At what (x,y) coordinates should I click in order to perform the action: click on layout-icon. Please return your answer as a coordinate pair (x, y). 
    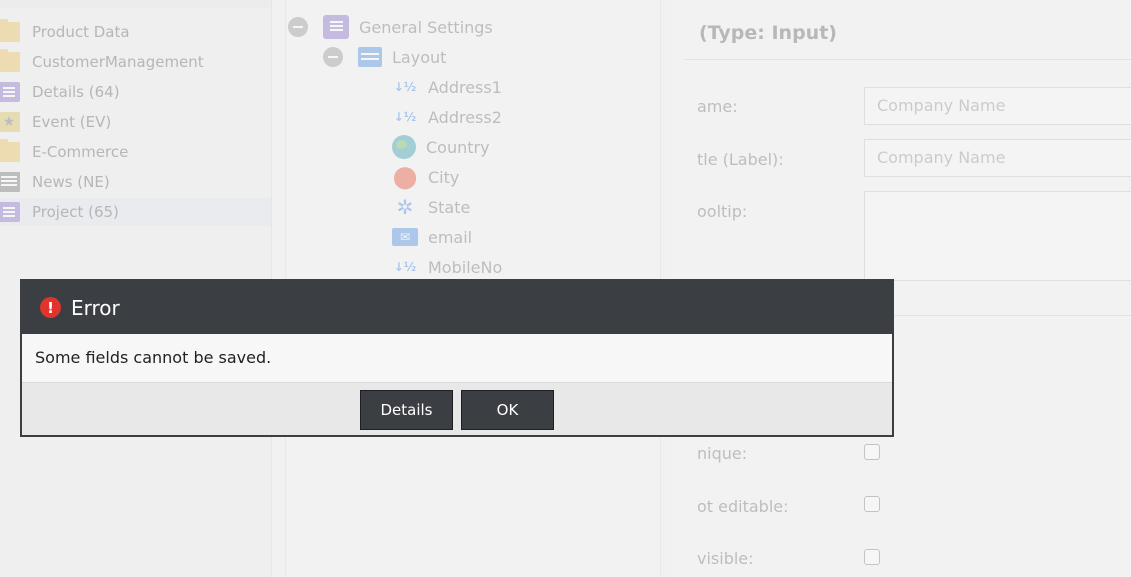
    Looking at the image, I should click on (370, 57).